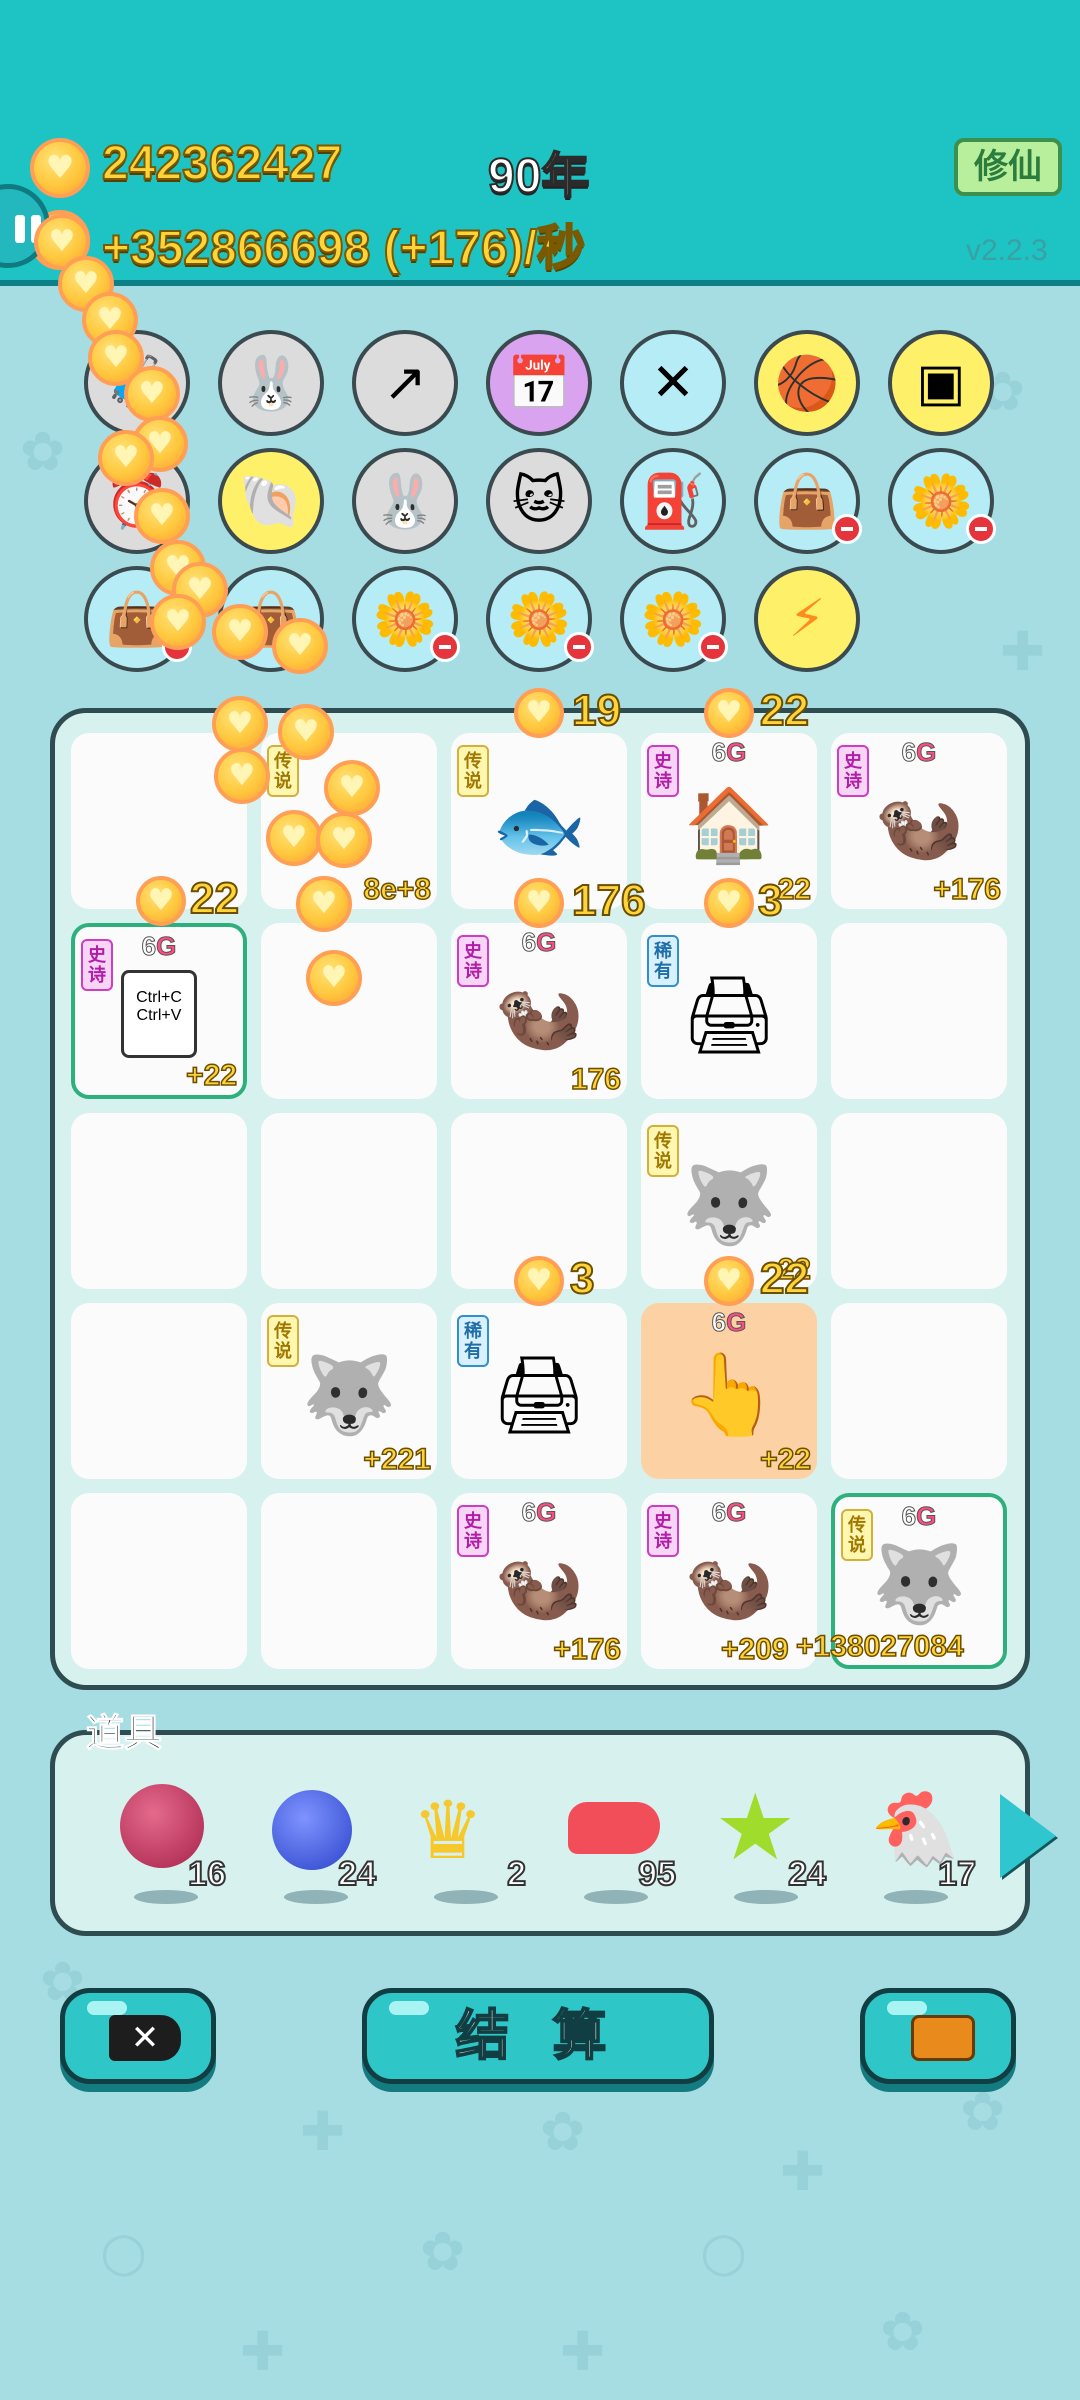 This screenshot has height=2400, width=1080. What do you see at coordinates (807, 619) in the screenshot?
I see `lightning-upgrade-icon: ⚡` at bounding box center [807, 619].